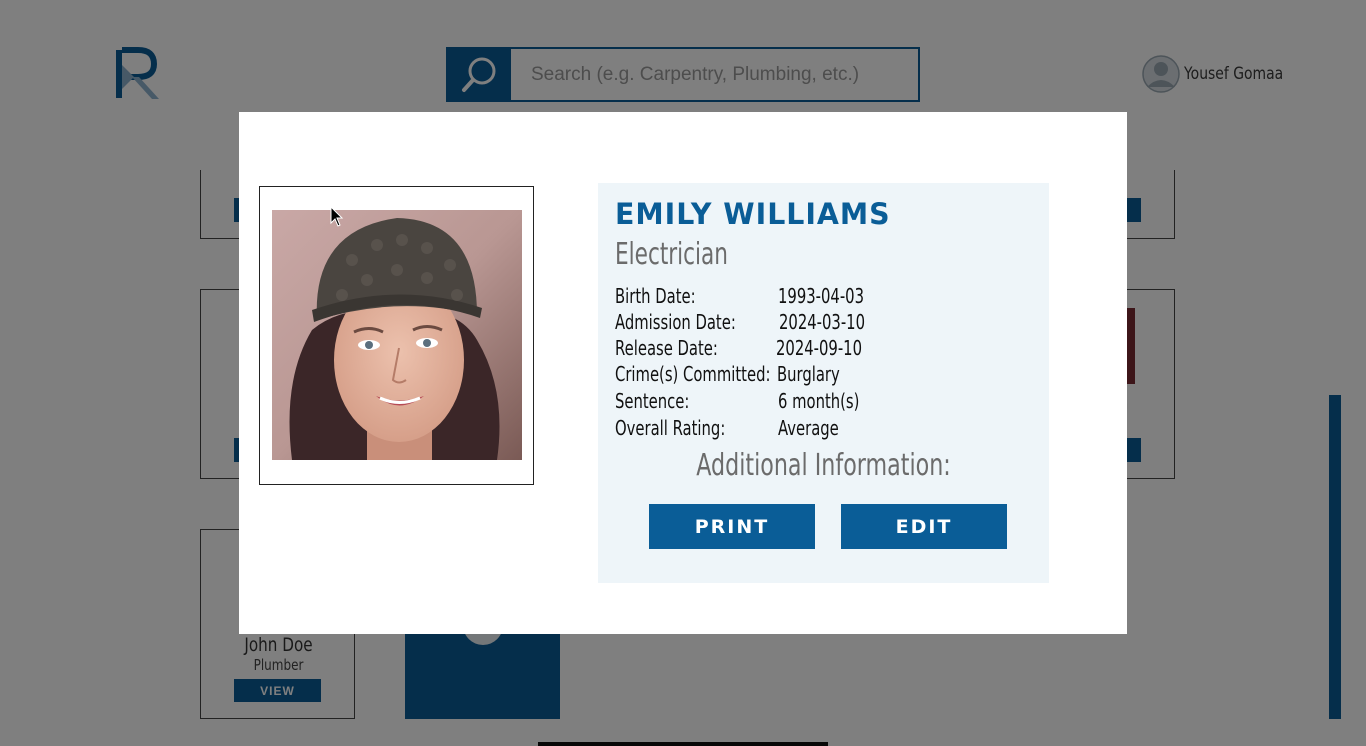 The height and width of the screenshot is (746, 1366). What do you see at coordinates (808, 428) in the screenshot?
I see `detail-value: Average` at bounding box center [808, 428].